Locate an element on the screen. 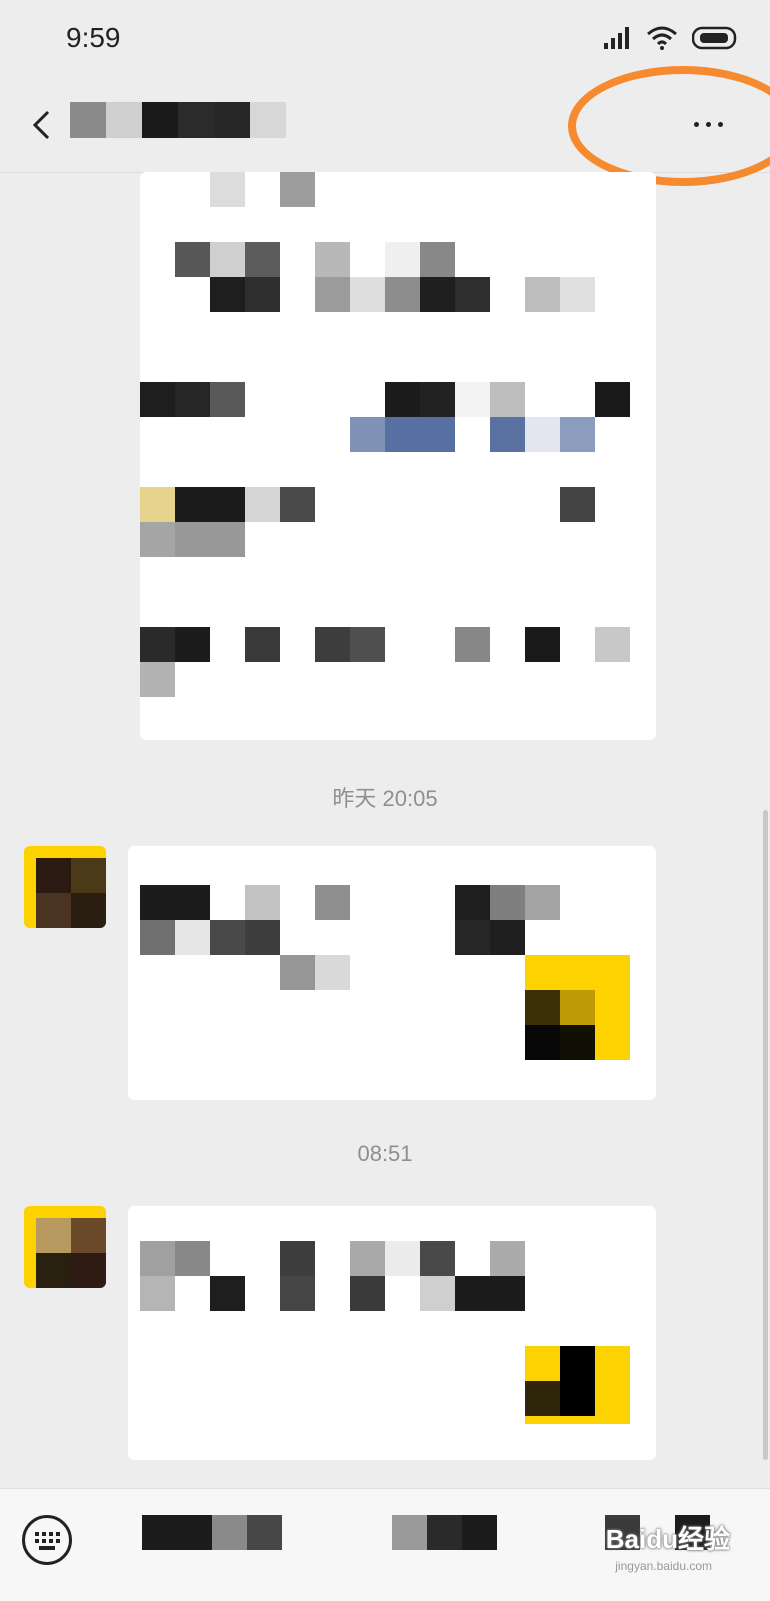 The image size is (770, 1601). chat-header is located at coordinates (385, 126).